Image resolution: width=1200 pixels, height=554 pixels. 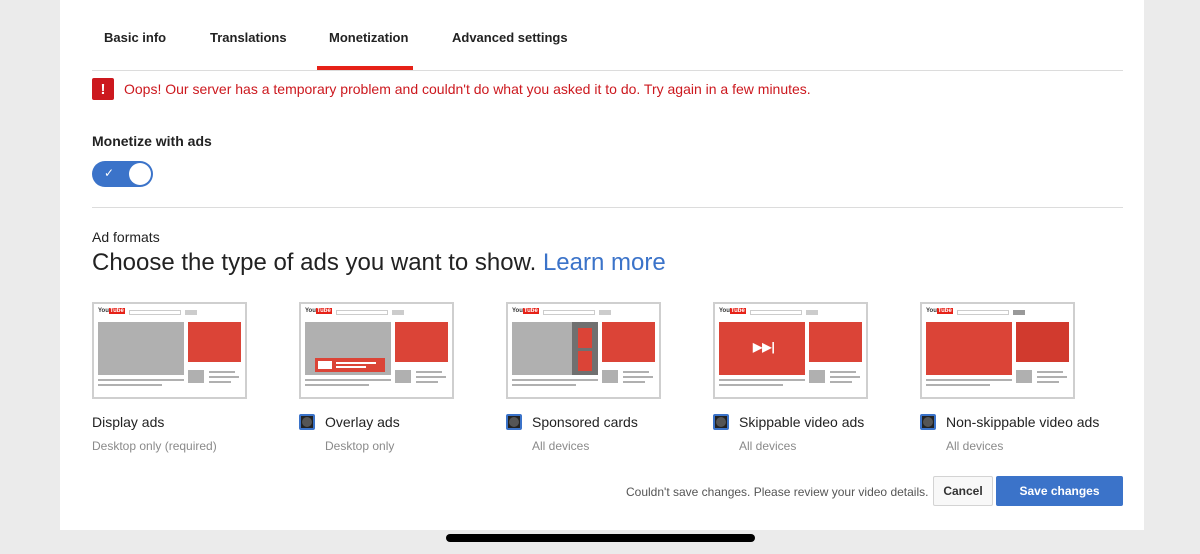 I want to click on format-label: Display ads, so click(x=128, y=422).